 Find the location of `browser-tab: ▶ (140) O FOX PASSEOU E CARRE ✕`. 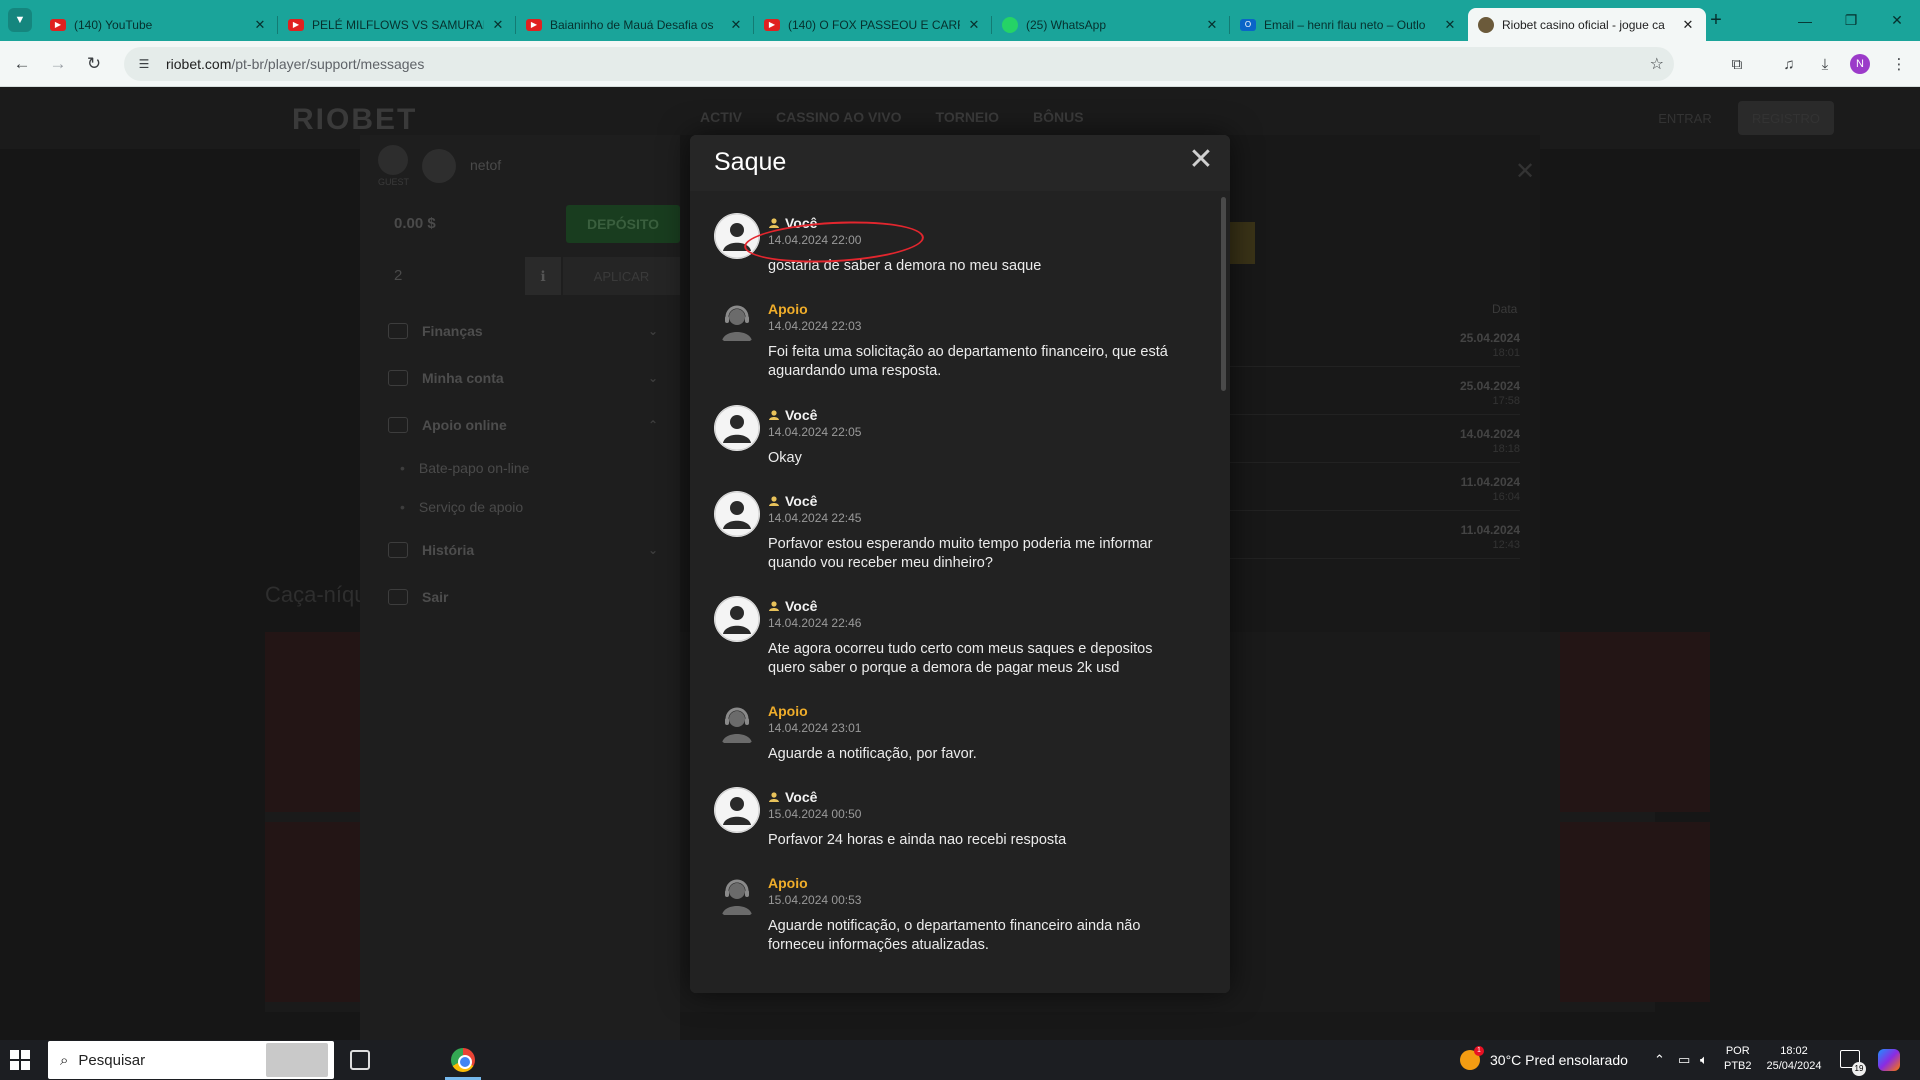

browser-tab: ▶ (140) O FOX PASSEOU E CARRE ✕ is located at coordinates (873, 24).